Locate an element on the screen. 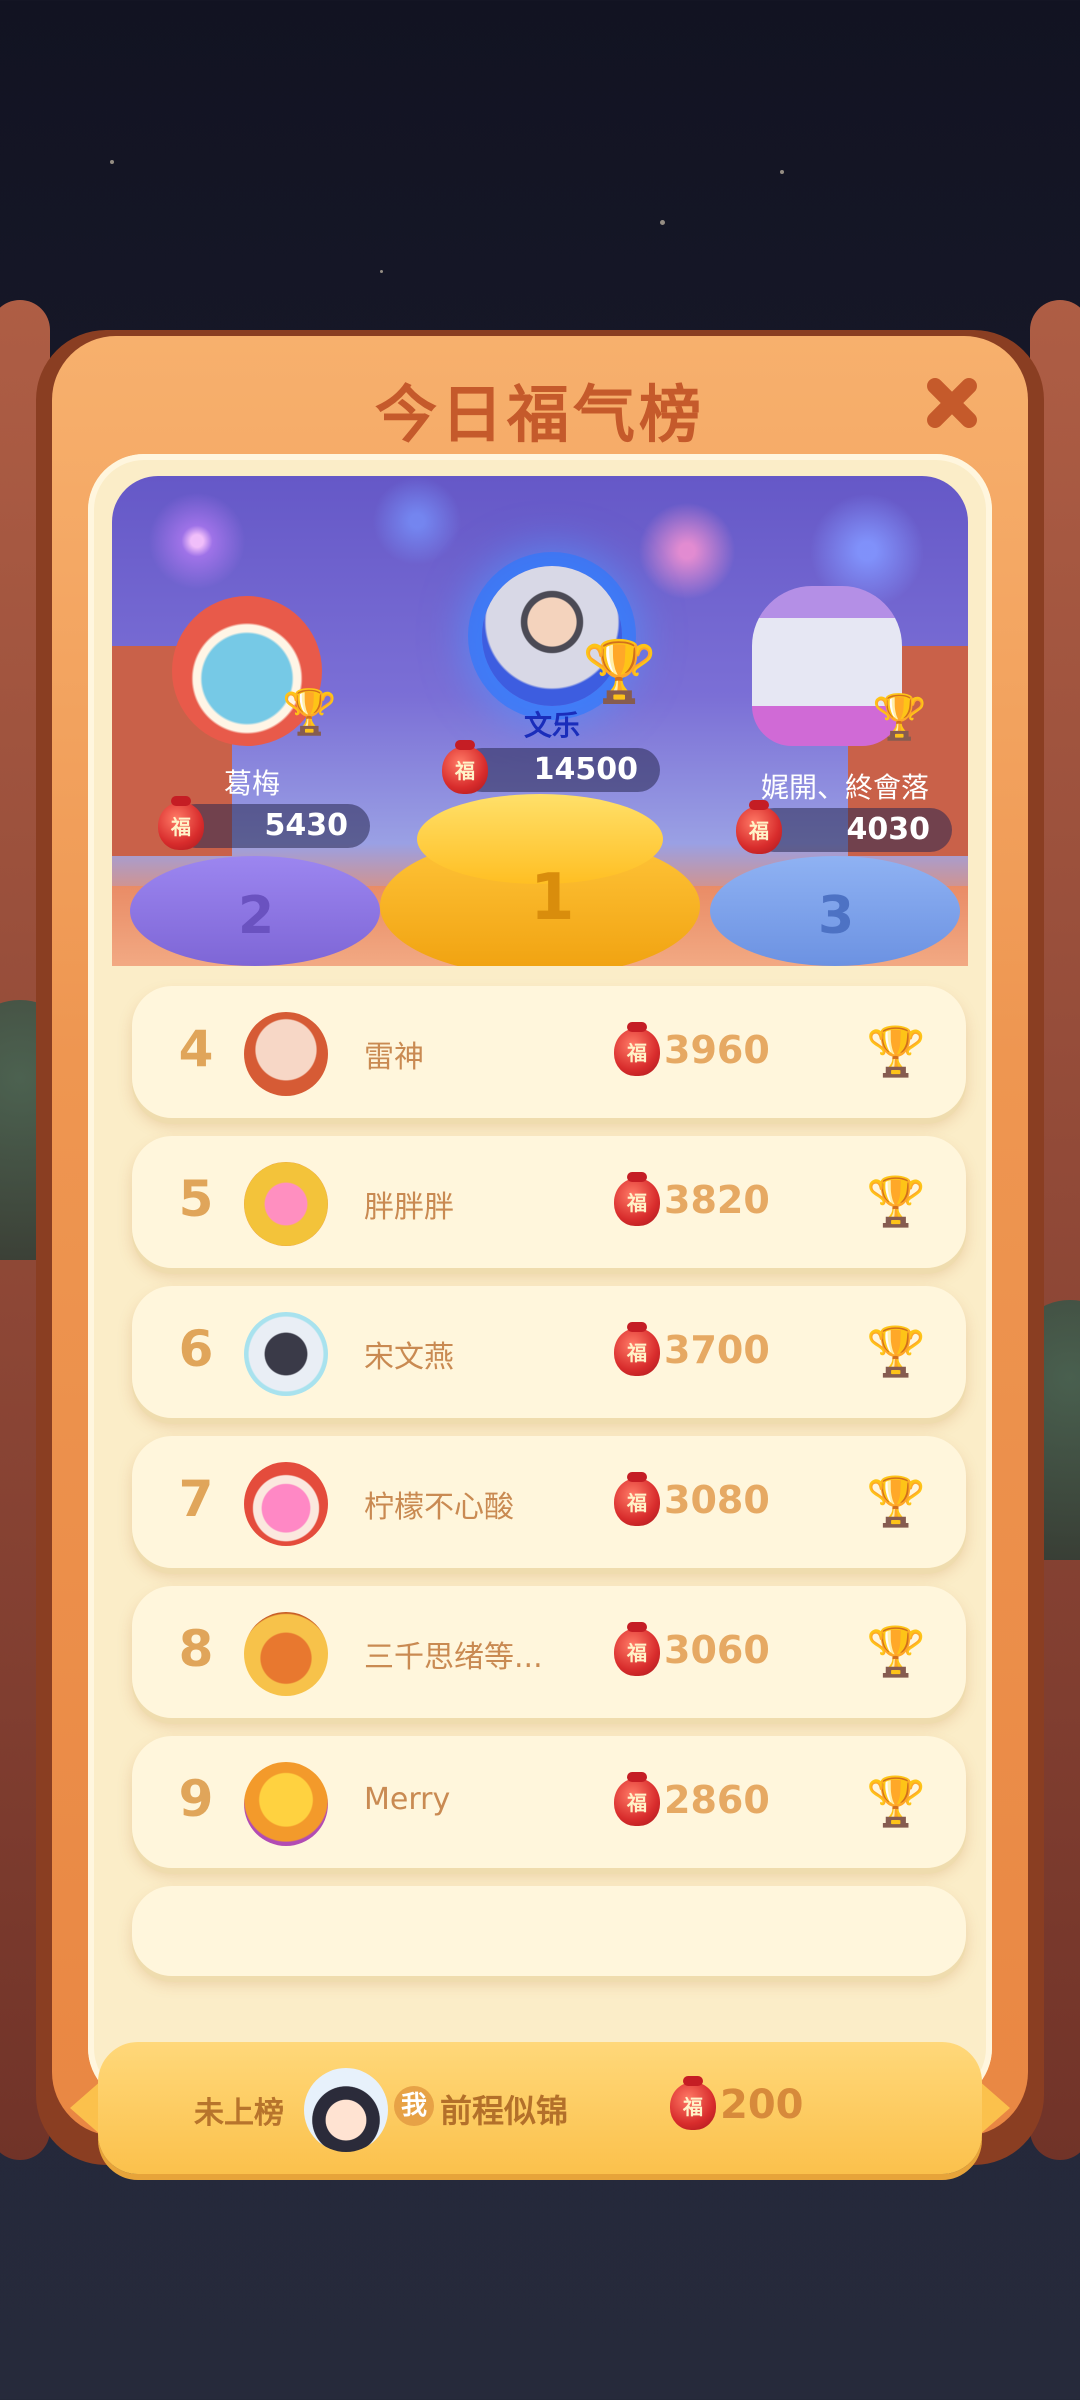 This screenshot has height=2400, width=1080. score: 2860 is located at coordinates (717, 1800).